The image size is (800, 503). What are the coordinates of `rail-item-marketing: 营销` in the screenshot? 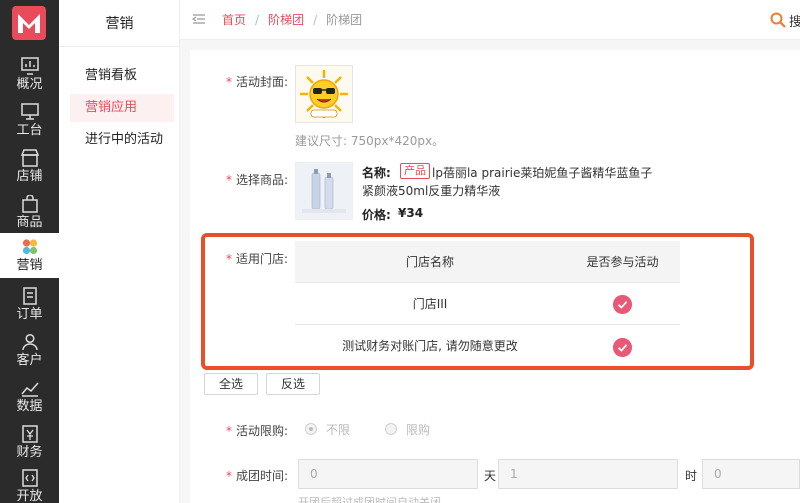 It's located at (29, 255).